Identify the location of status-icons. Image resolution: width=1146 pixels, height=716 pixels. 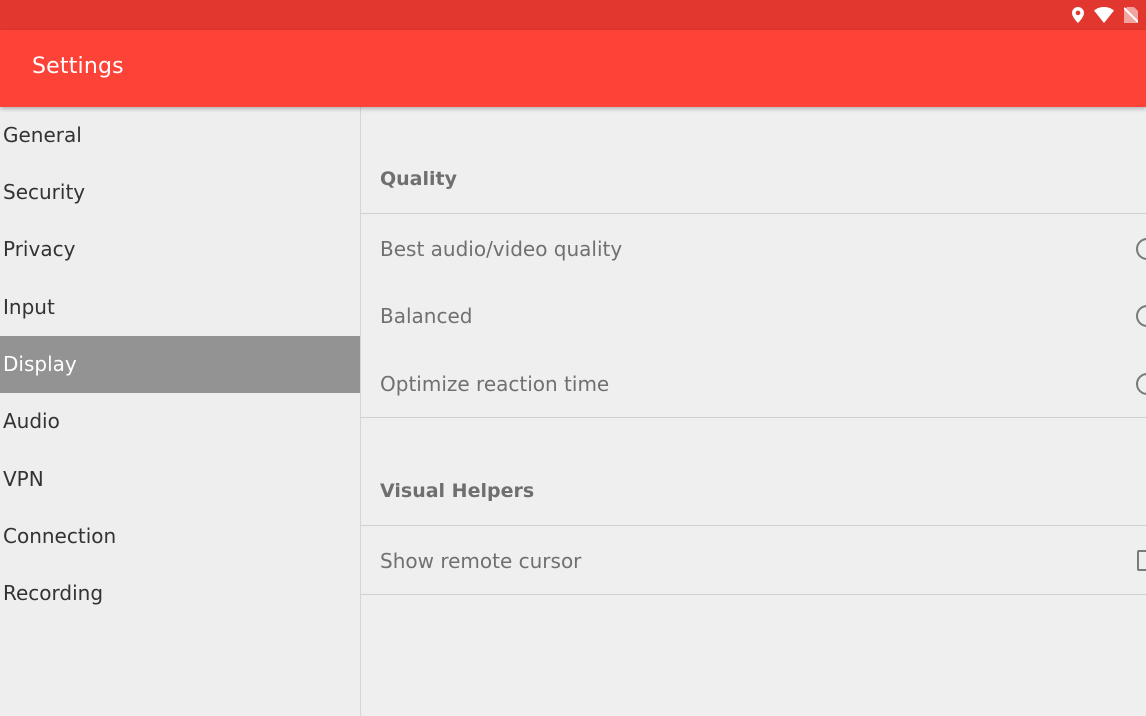
(1105, 15).